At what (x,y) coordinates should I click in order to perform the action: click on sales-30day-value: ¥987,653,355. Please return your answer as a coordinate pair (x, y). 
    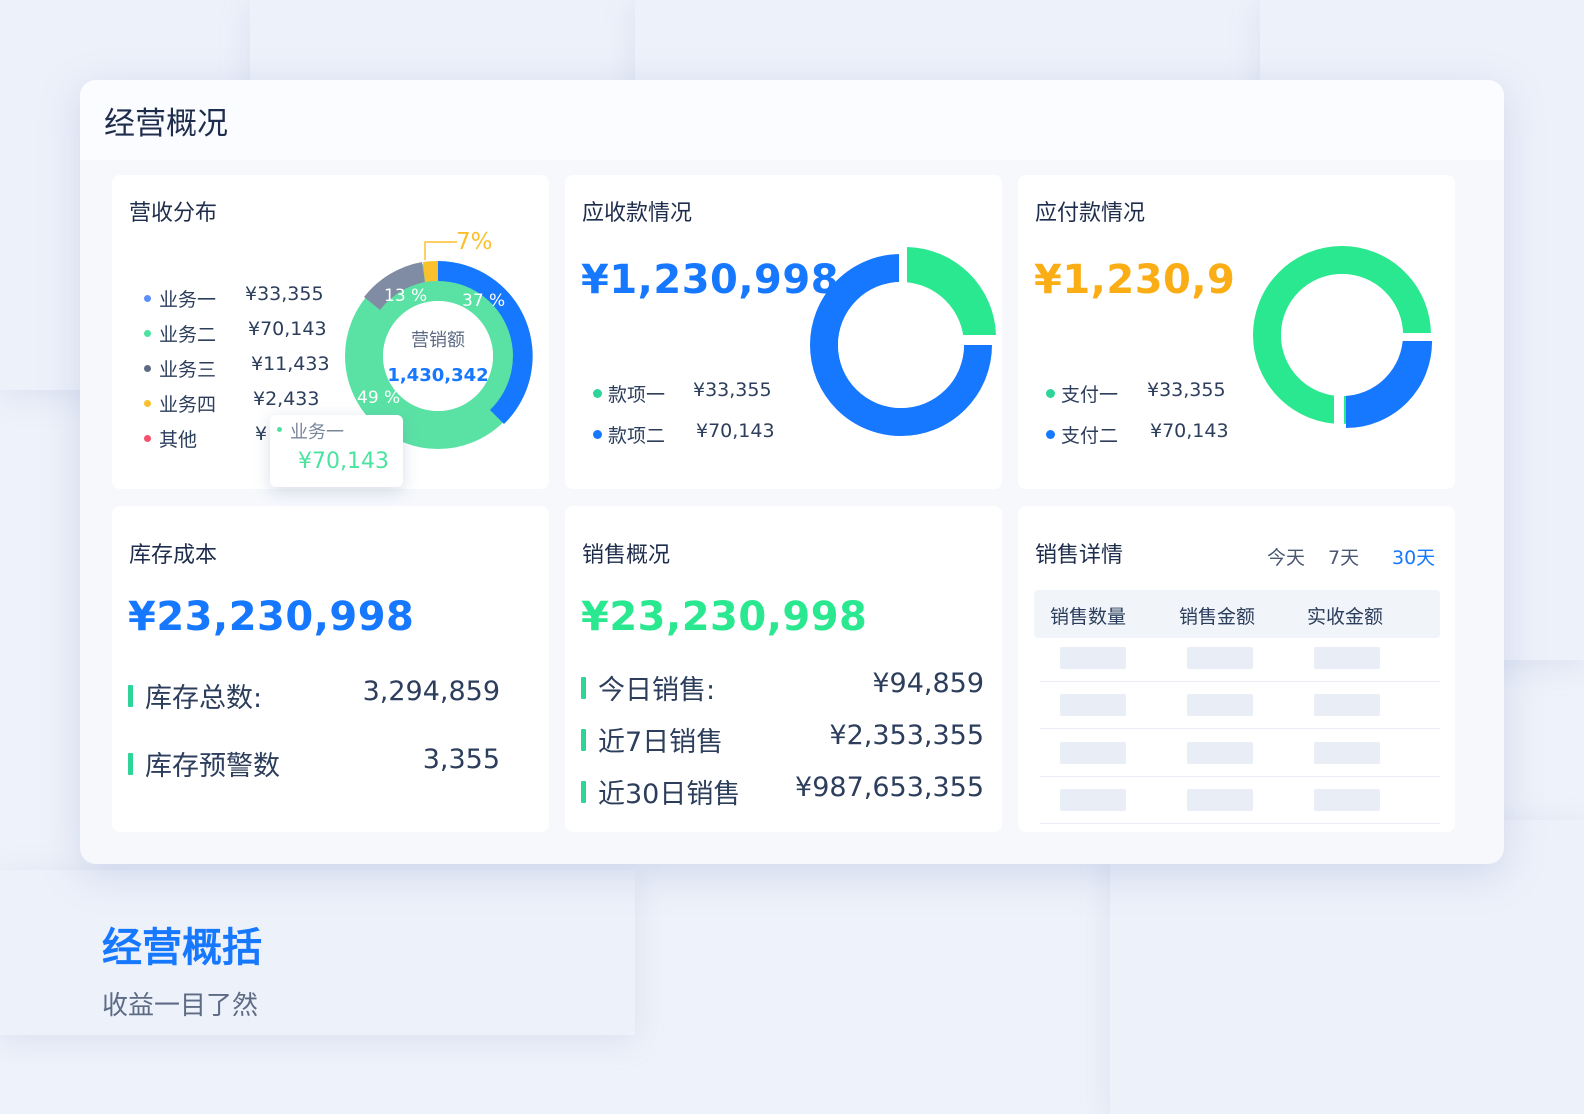
    Looking at the image, I should click on (889, 787).